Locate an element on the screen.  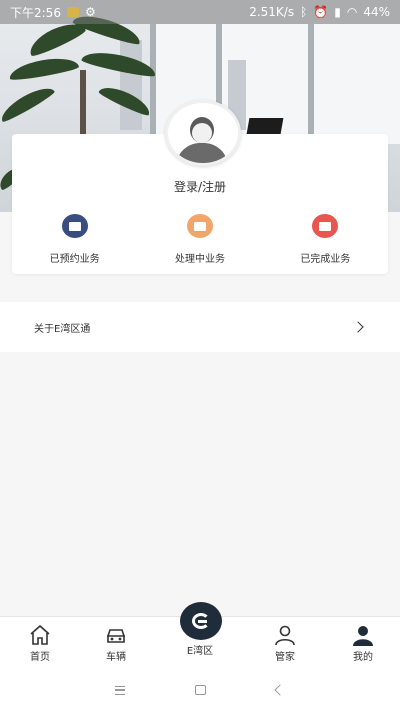
square-icon is located at coordinates (200, 690).